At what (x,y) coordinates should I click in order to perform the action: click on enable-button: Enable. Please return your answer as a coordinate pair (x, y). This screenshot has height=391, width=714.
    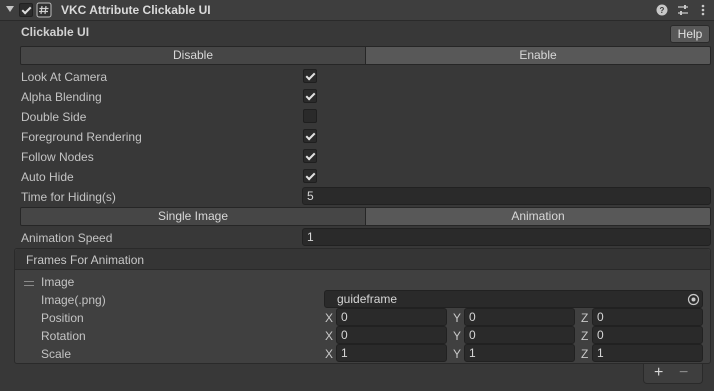
    Looking at the image, I should click on (537, 55).